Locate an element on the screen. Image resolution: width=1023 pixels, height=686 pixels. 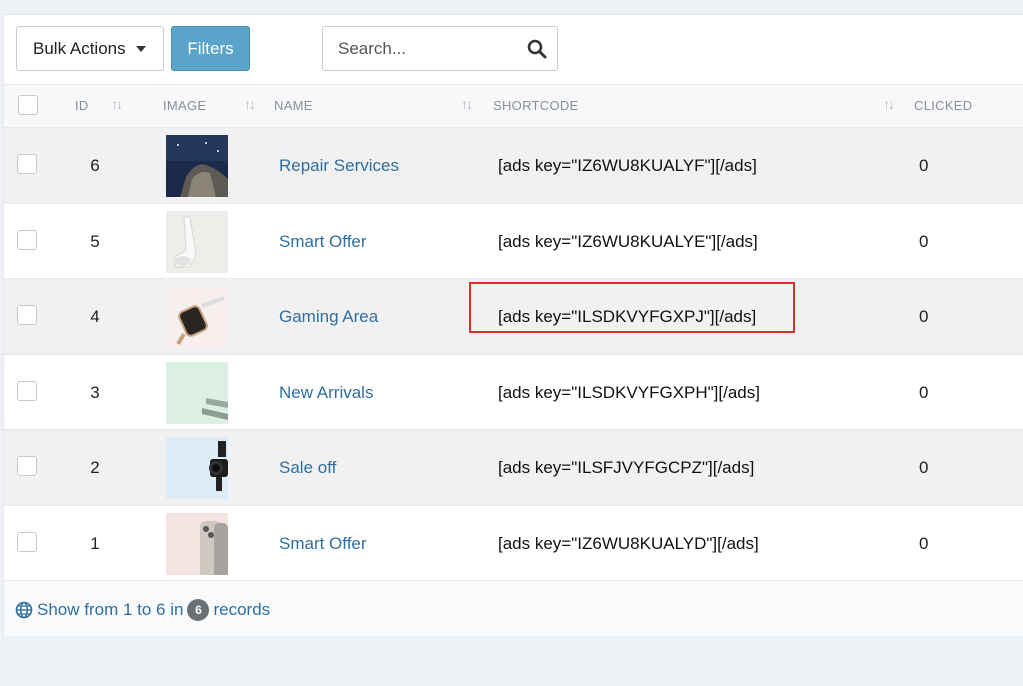
row-shortcode: [ads key="ILSDKVYFGXPH"][/ads] is located at coordinates (629, 392).